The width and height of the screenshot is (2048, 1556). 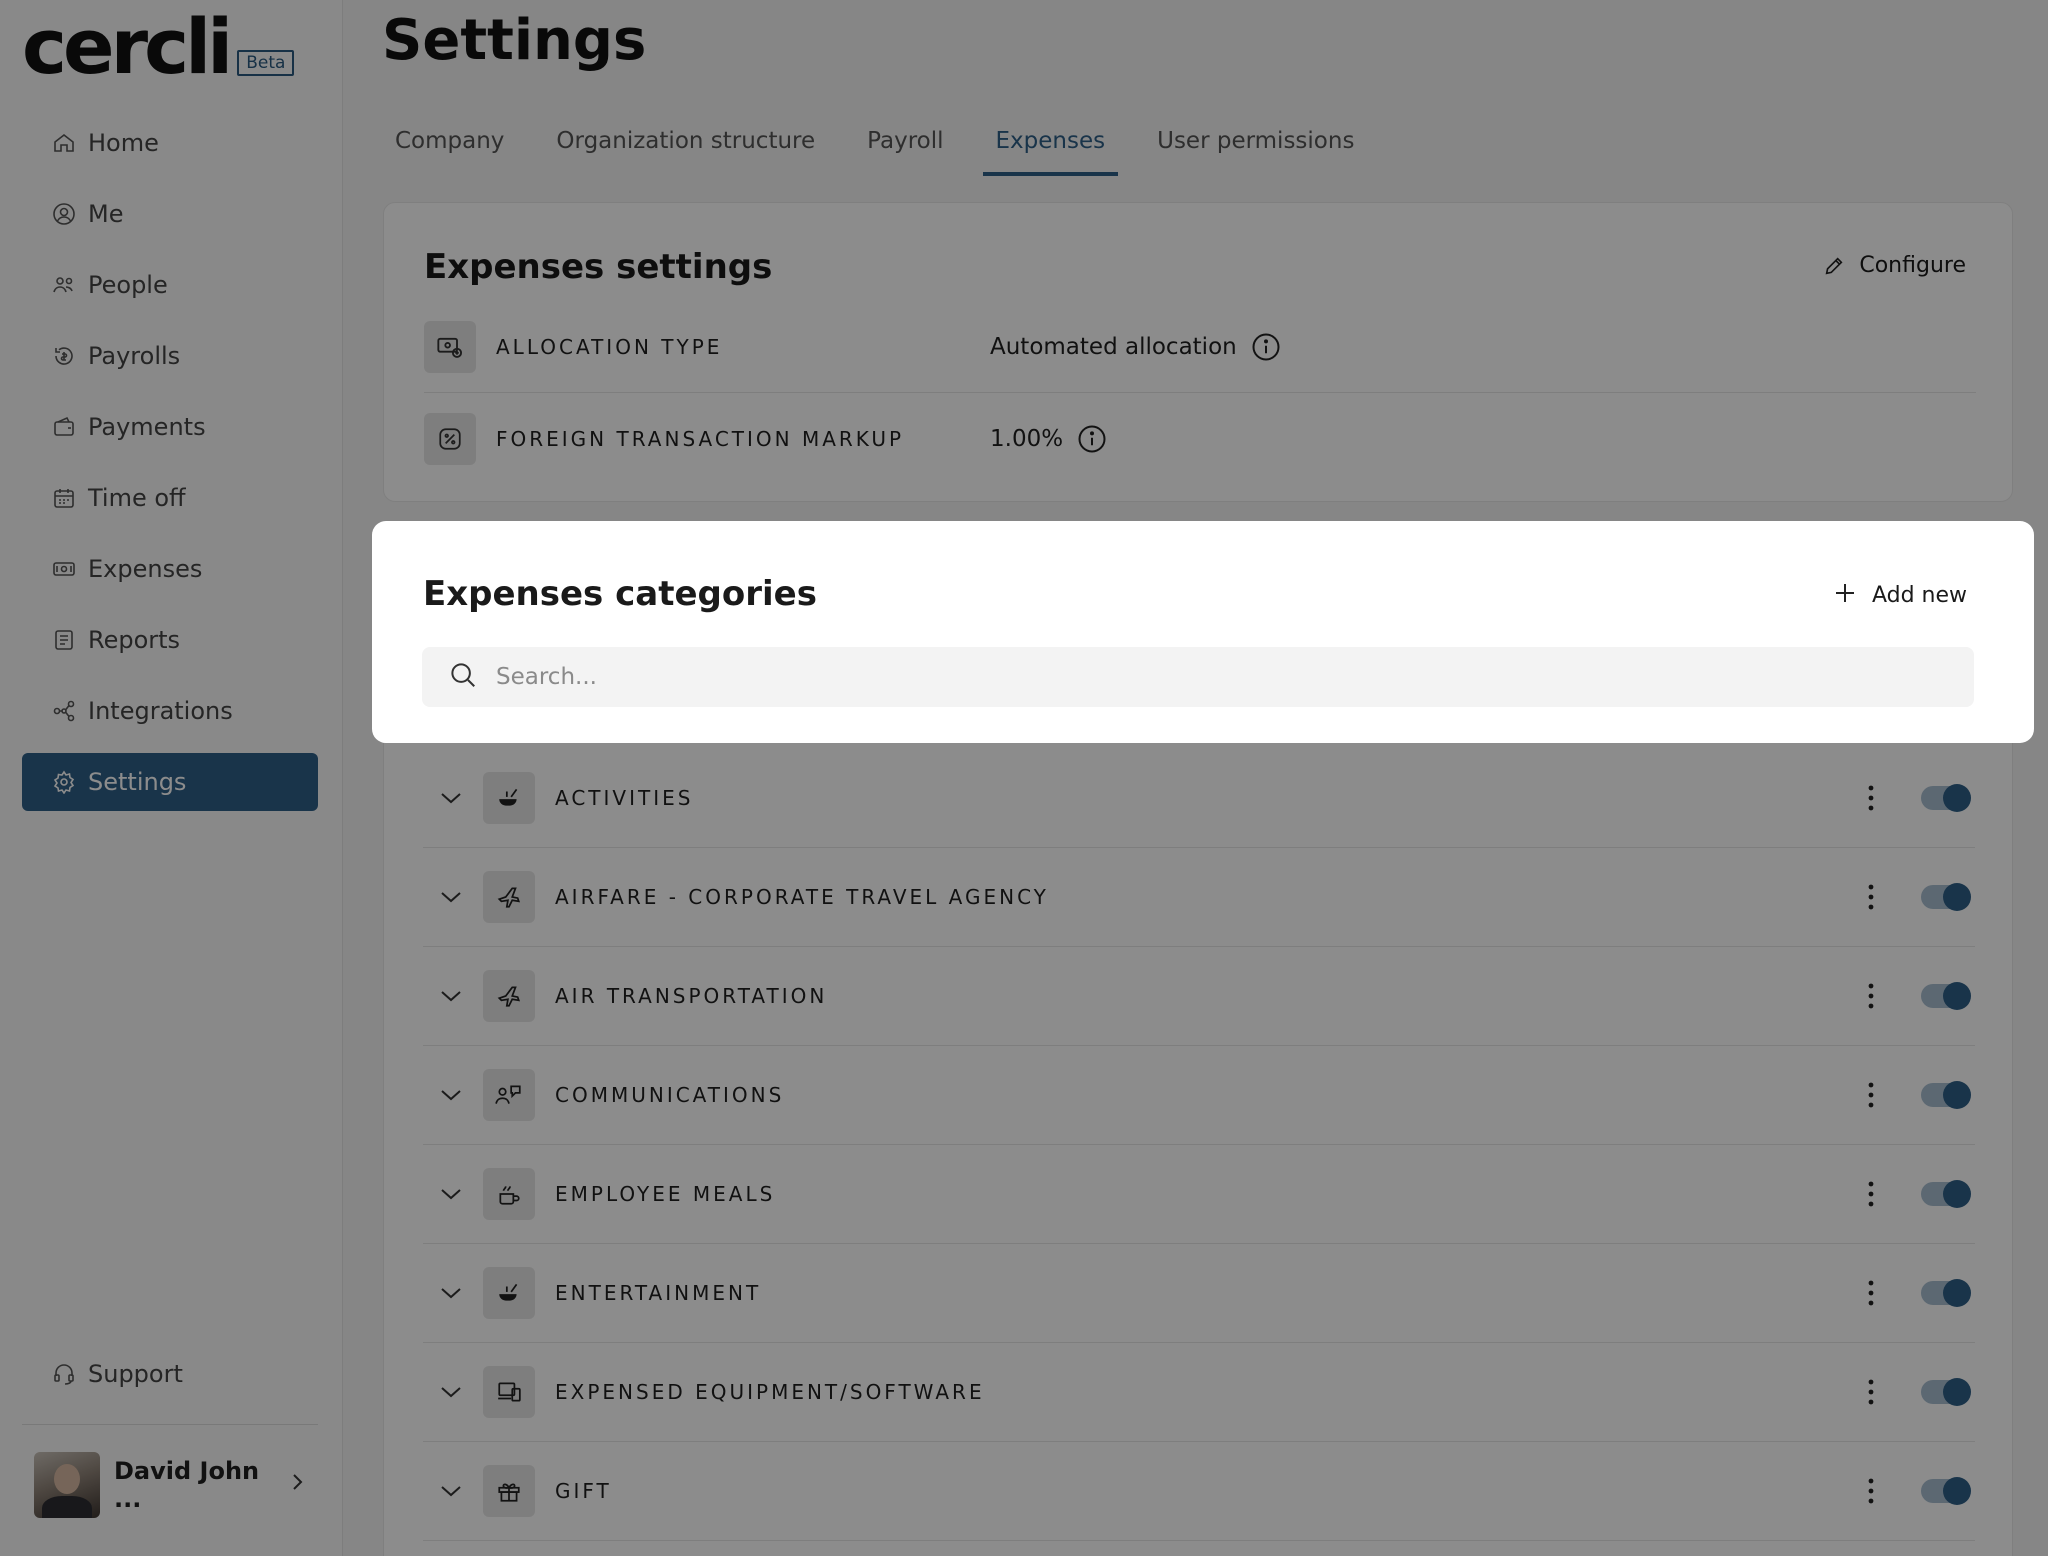 I want to click on meal-icon, so click(x=509, y=1194).